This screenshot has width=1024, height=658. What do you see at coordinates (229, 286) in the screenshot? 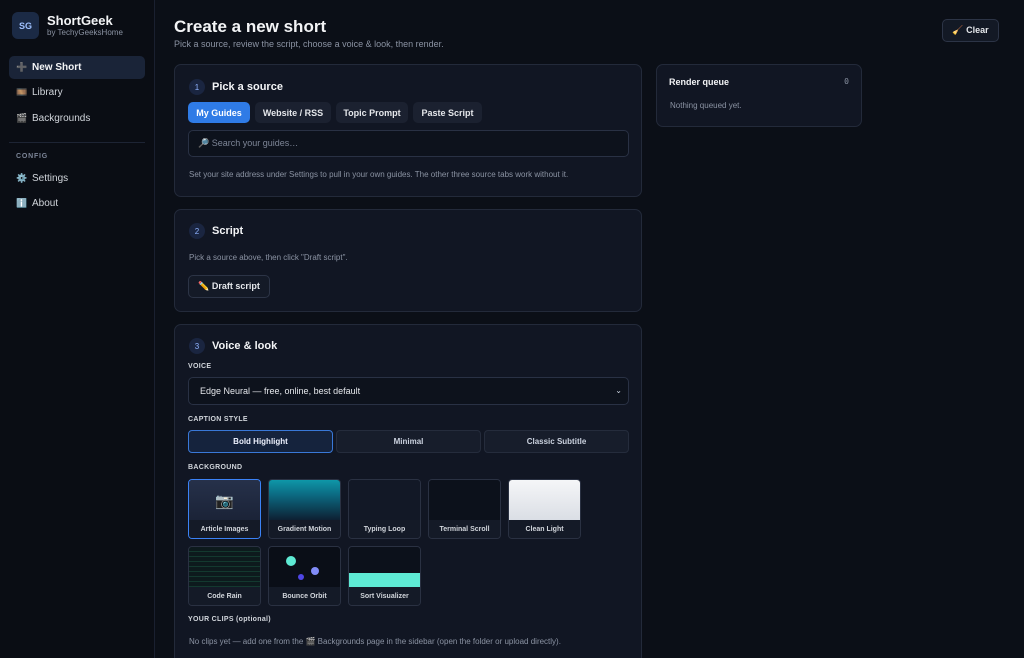
I see `draft-script-button: ✏️ Draft script` at bounding box center [229, 286].